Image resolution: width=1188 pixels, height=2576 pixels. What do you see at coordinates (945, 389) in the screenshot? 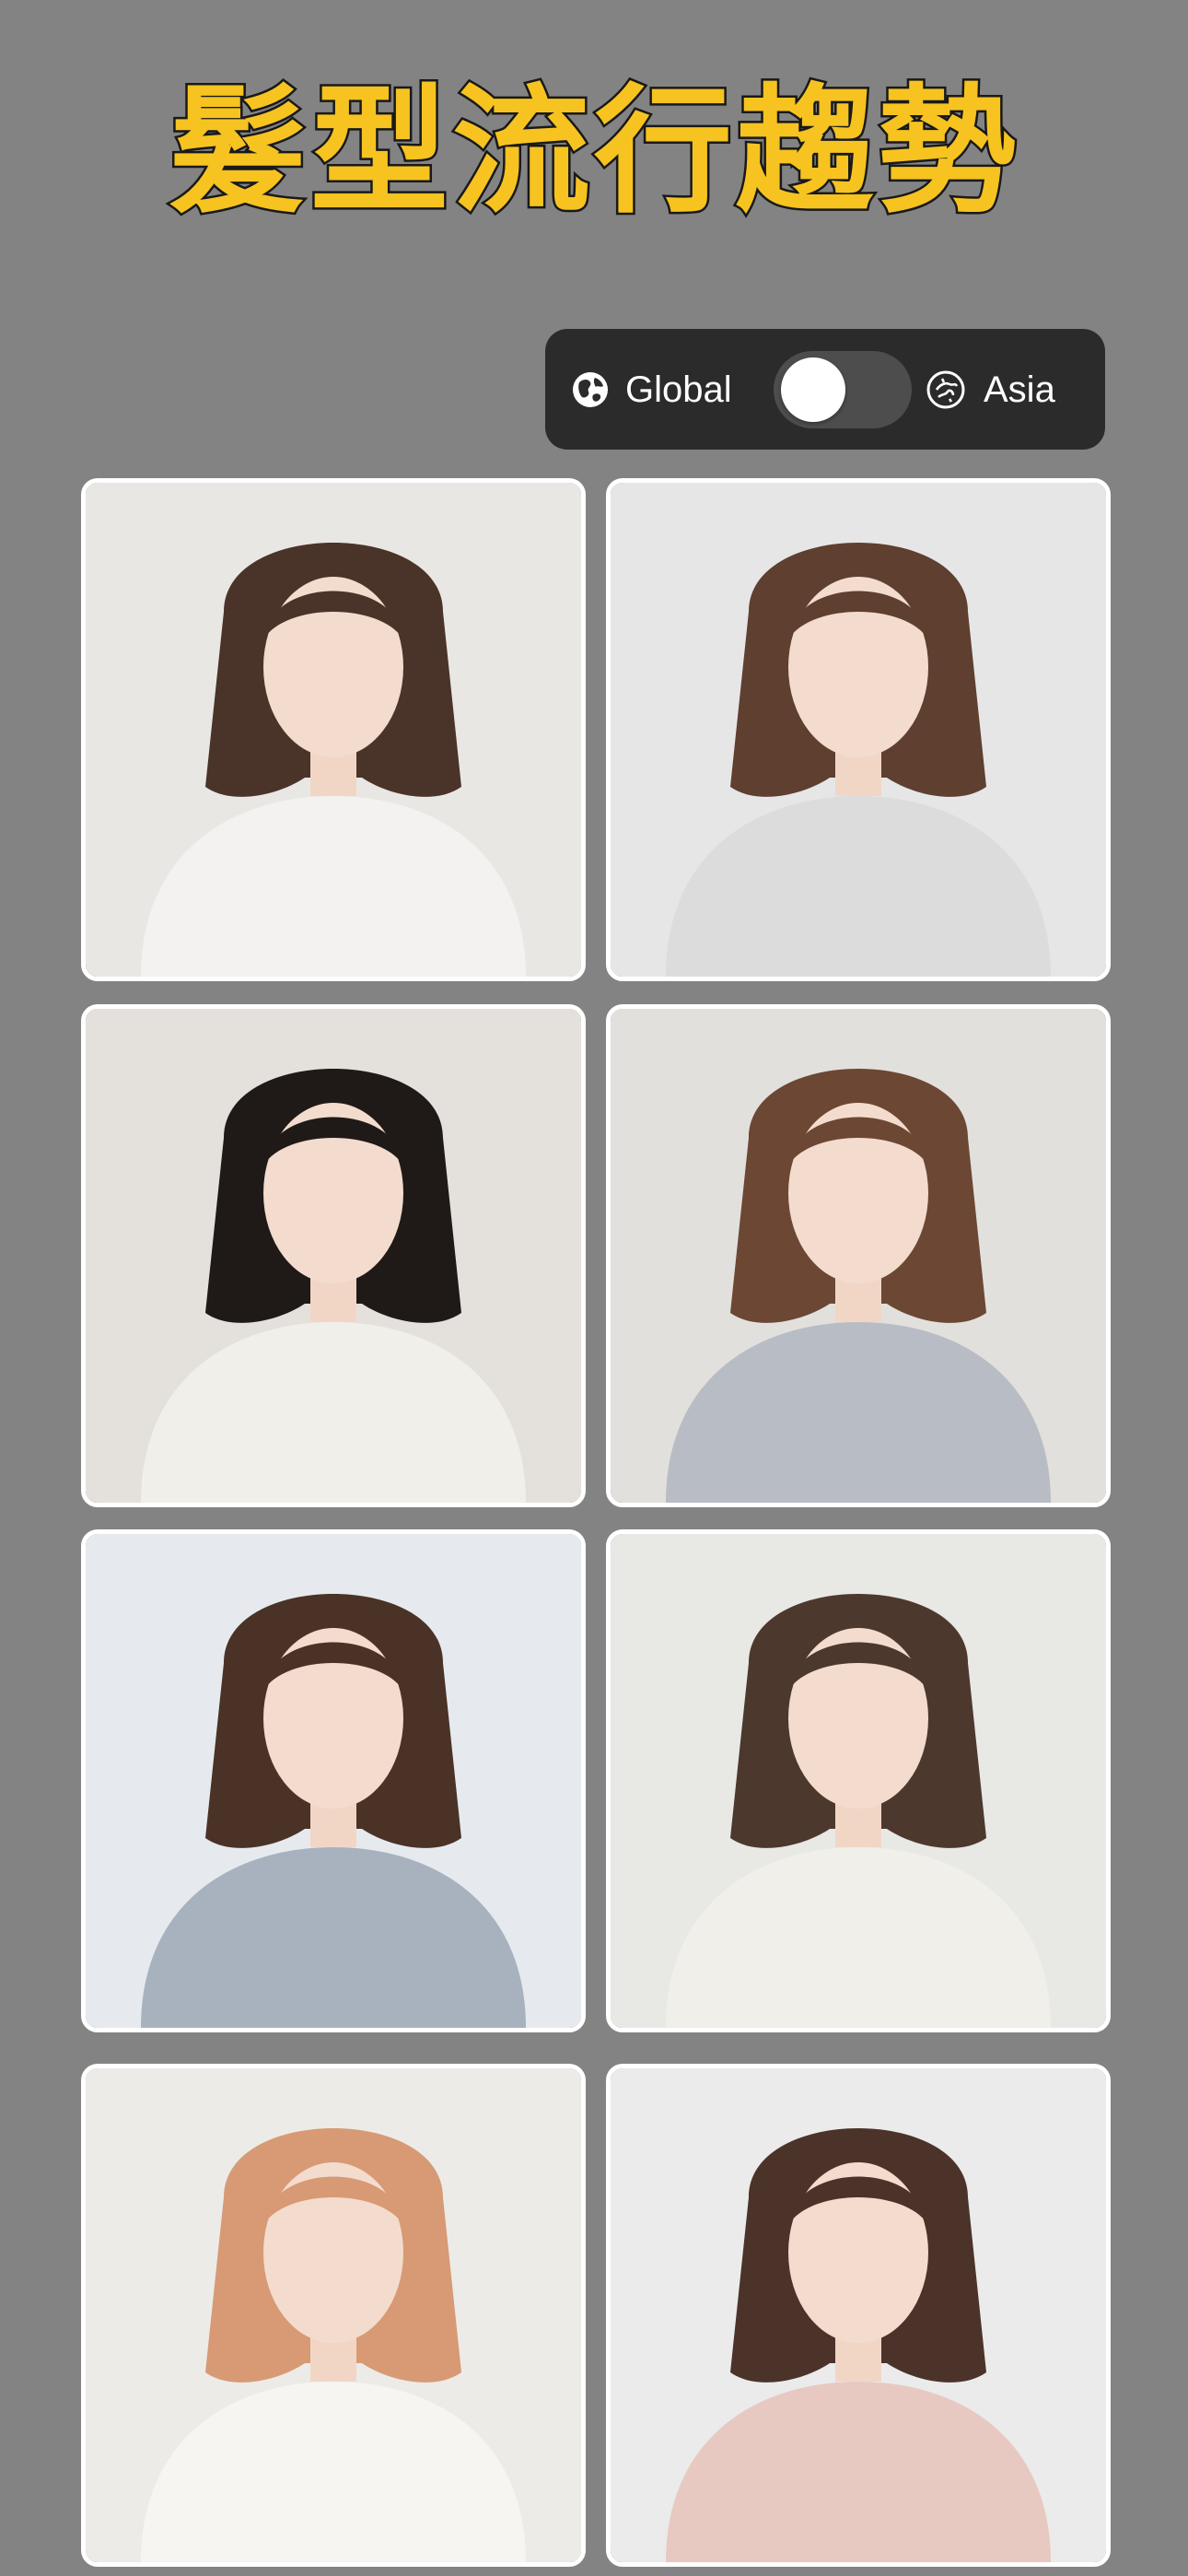
I see `asia-globe-icon` at bounding box center [945, 389].